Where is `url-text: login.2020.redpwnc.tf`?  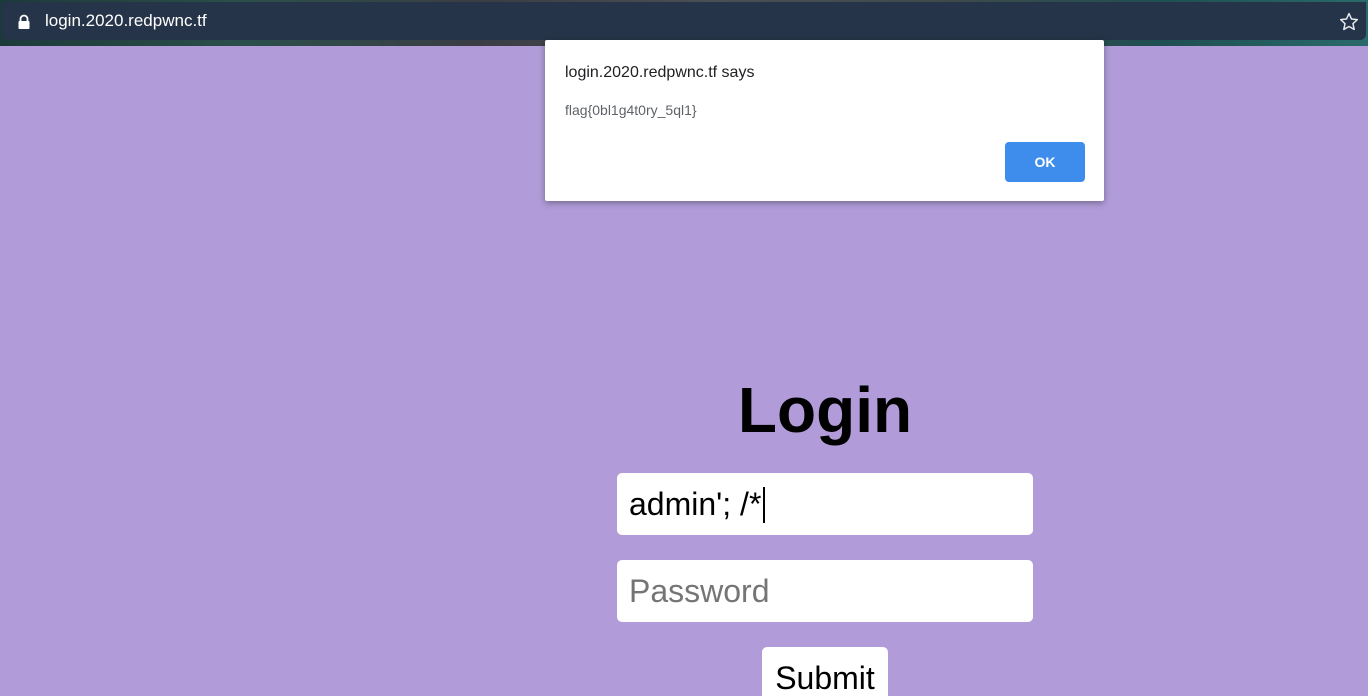 url-text: login.2020.redpwnc.tf is located at coordinates (126, 21).